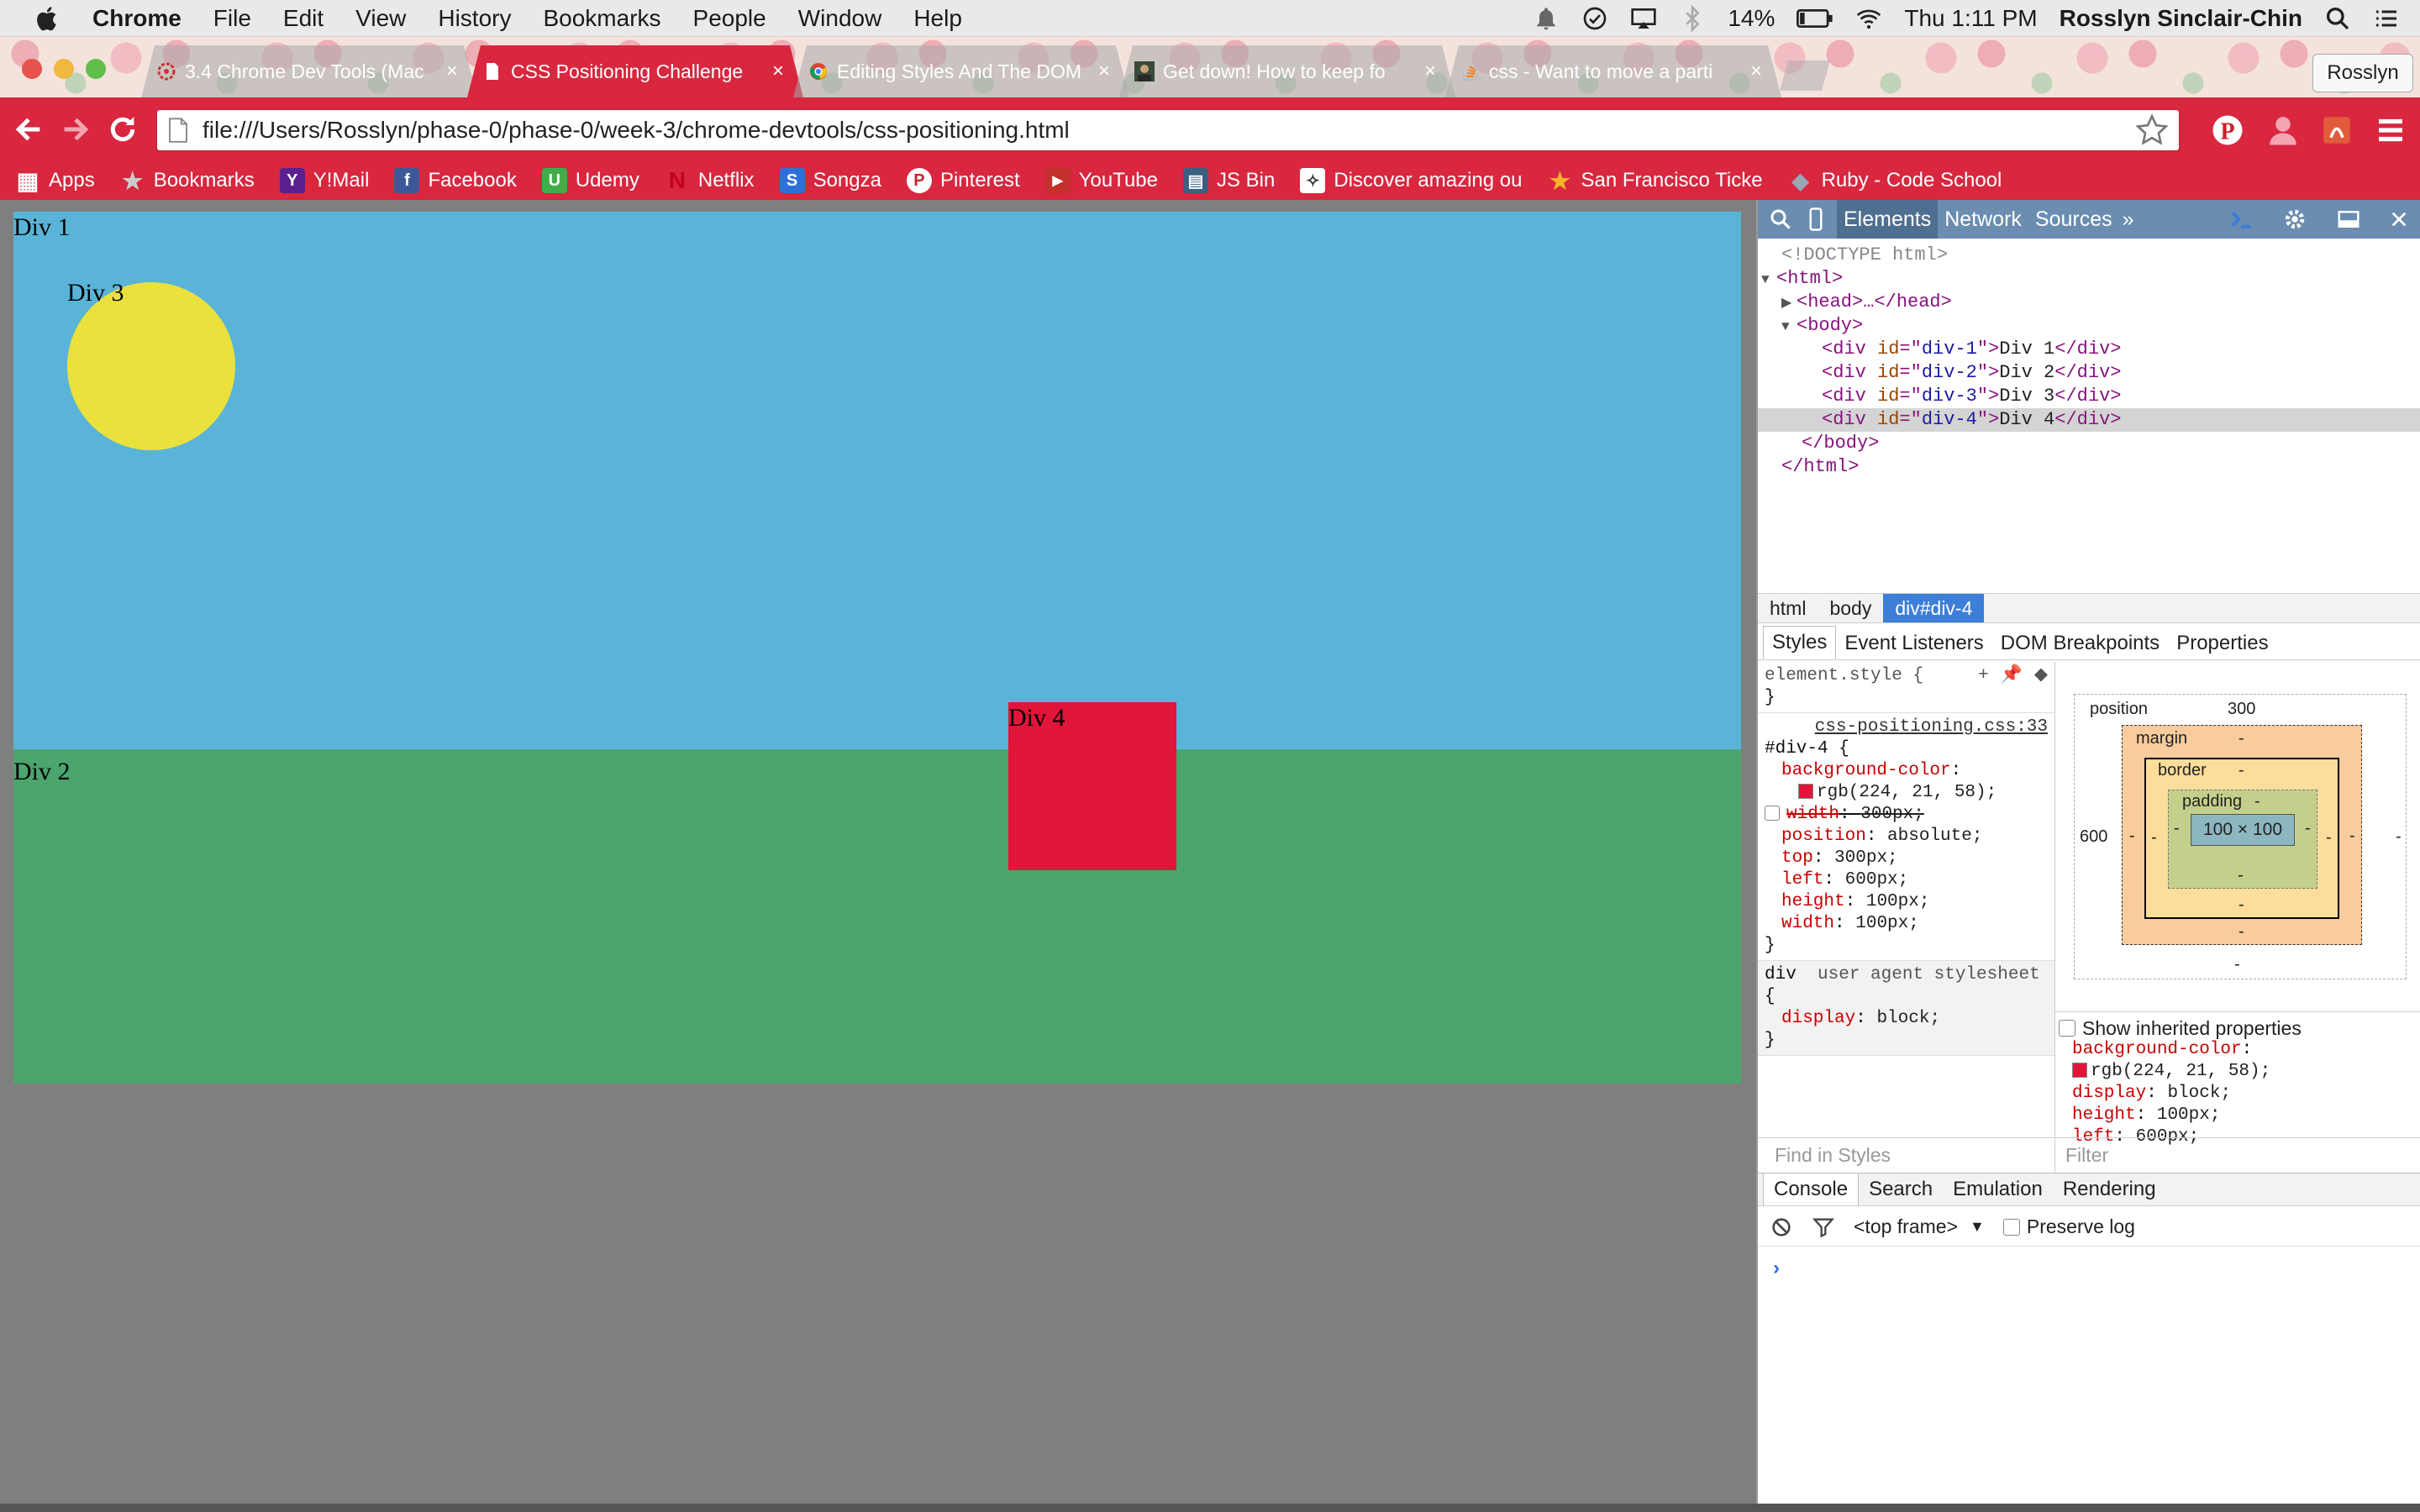 This screenshot has width=2420, height=1512. Describe the element at coordinates (2089, 467) in the screenshot. I see `dom-html-close: </html>` at that location.